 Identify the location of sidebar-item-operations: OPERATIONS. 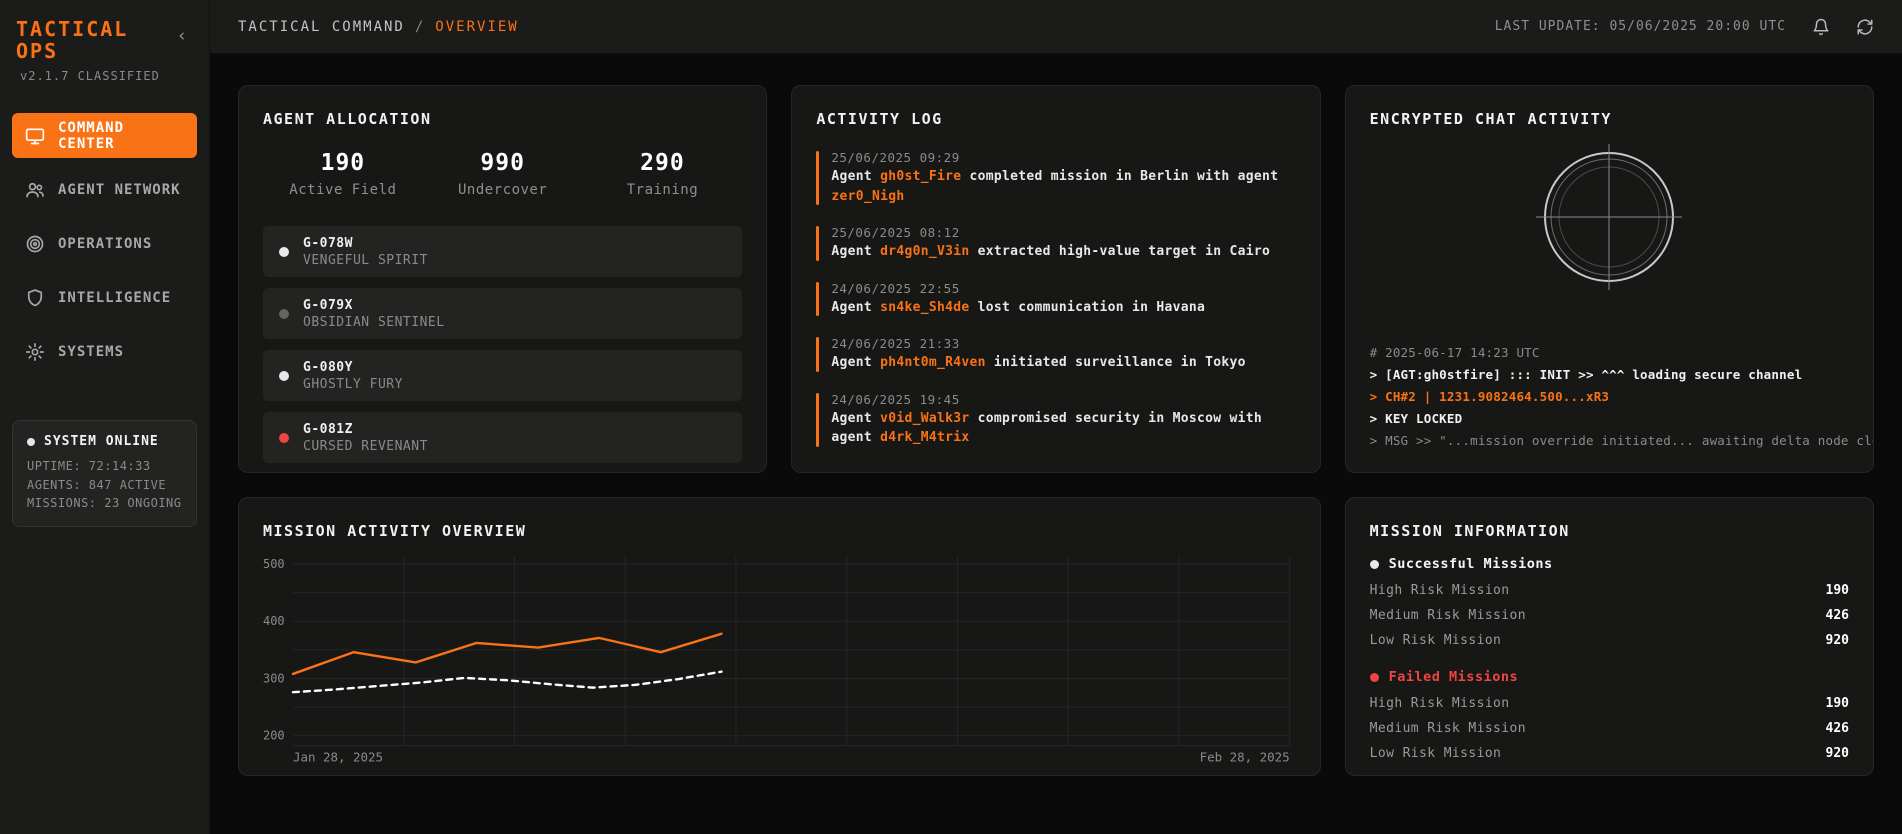
(104, 243).